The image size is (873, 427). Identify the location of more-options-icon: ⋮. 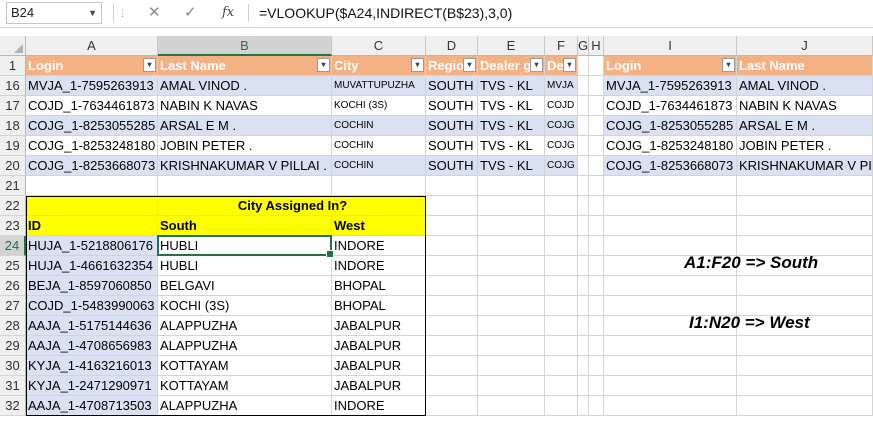
(122, 13).